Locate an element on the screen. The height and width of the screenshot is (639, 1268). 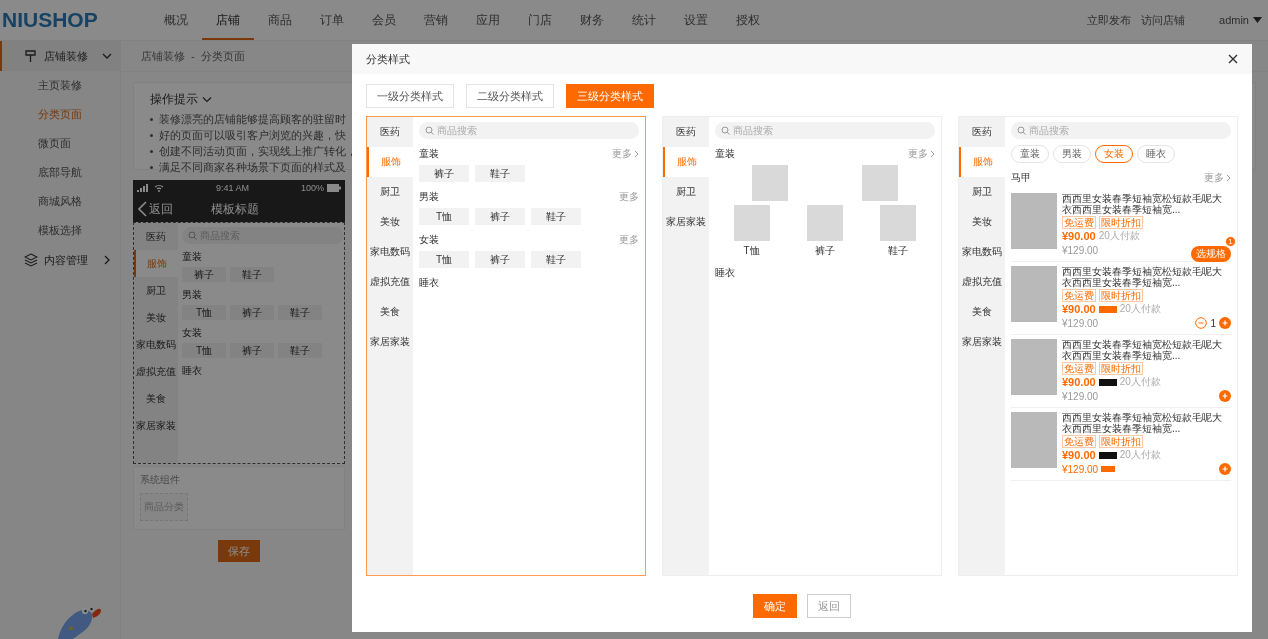
product-label: 裤子 is located at coordinates (825, 251).